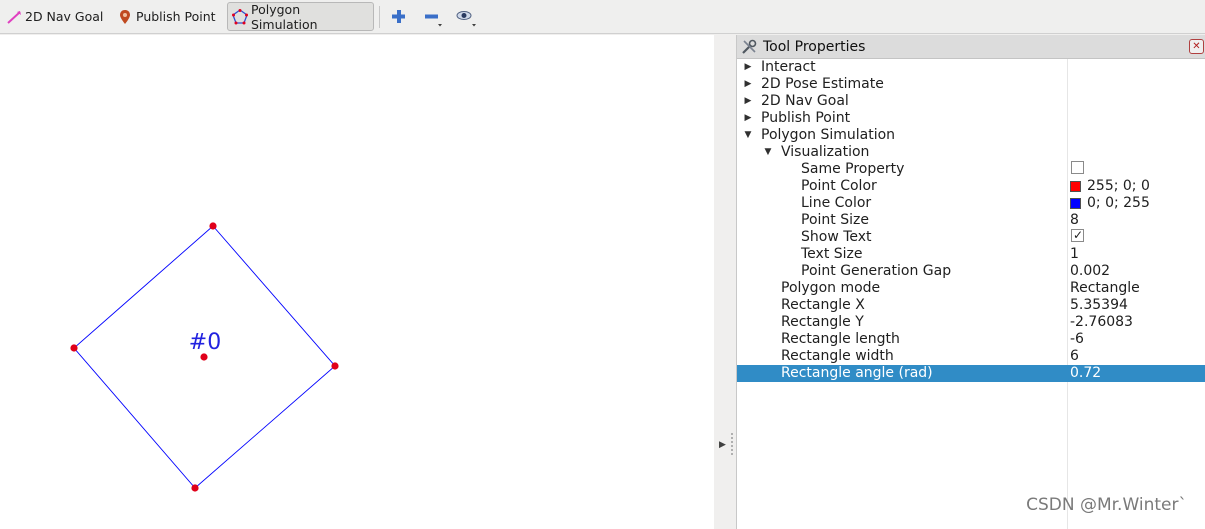  I want to click on property-row: ▼ Visualization, so click(971, 152).